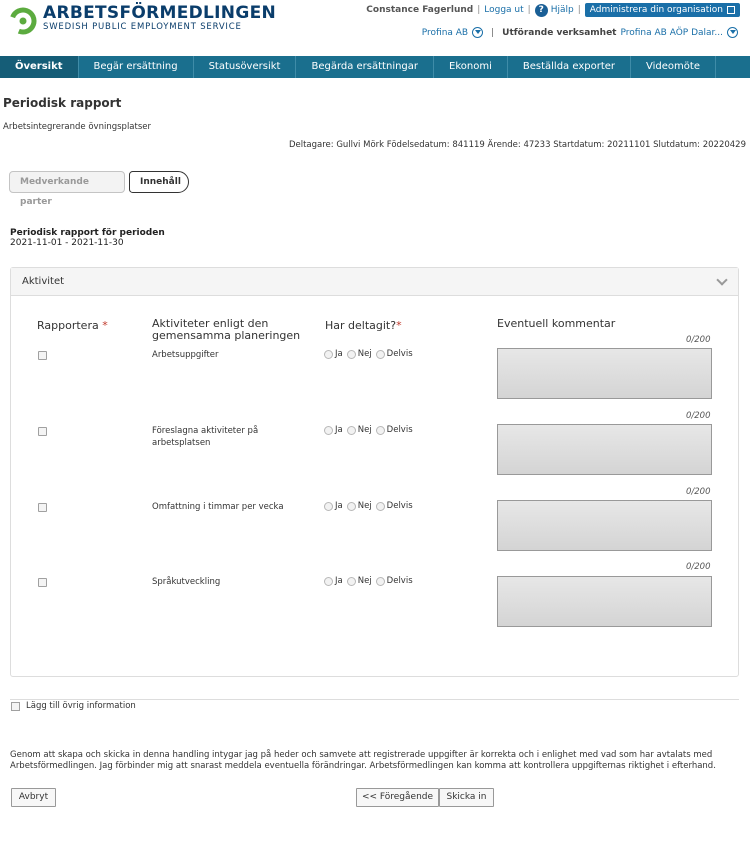 The image size is (750, 848). Describe the element at coordinates (67, 189) in the screenshot. I see `step-medverkande-parter: Medverkande parter` at that location.